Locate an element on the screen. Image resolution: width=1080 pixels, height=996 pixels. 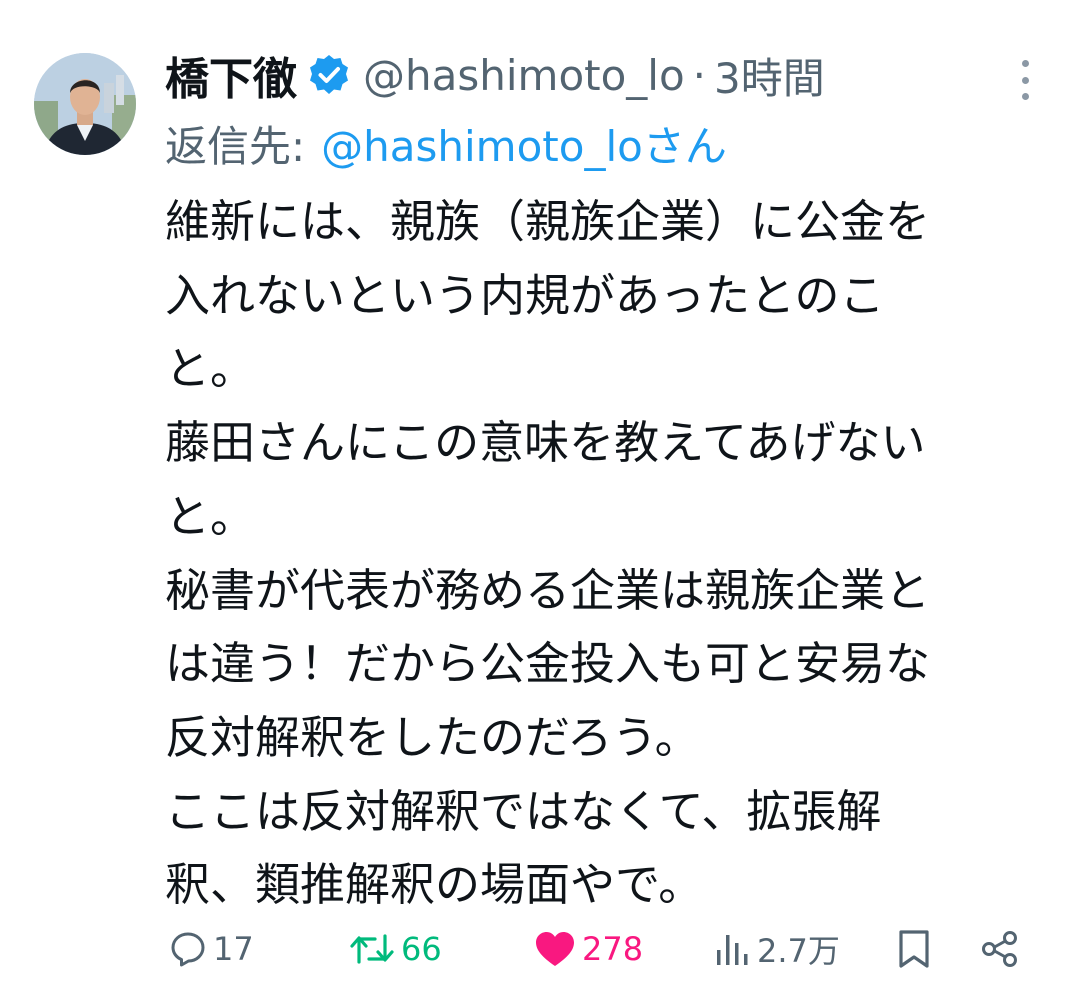
tweet-header: 橋下徹 @hashimoto_lo · 3時間 is located at coordinates (595, 75).